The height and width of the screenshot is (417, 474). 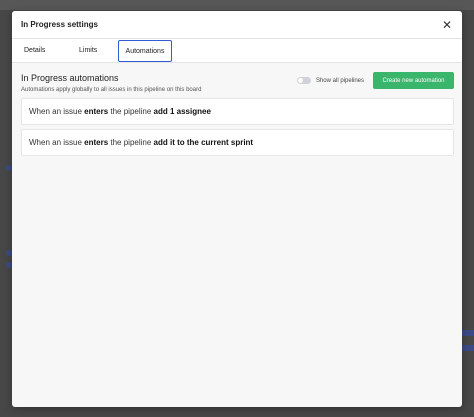 What do you see at coordinates (237, 51) in the screenshot?
I see `tab-bar: Details Limits Automations` at bounding box center [237, 51].